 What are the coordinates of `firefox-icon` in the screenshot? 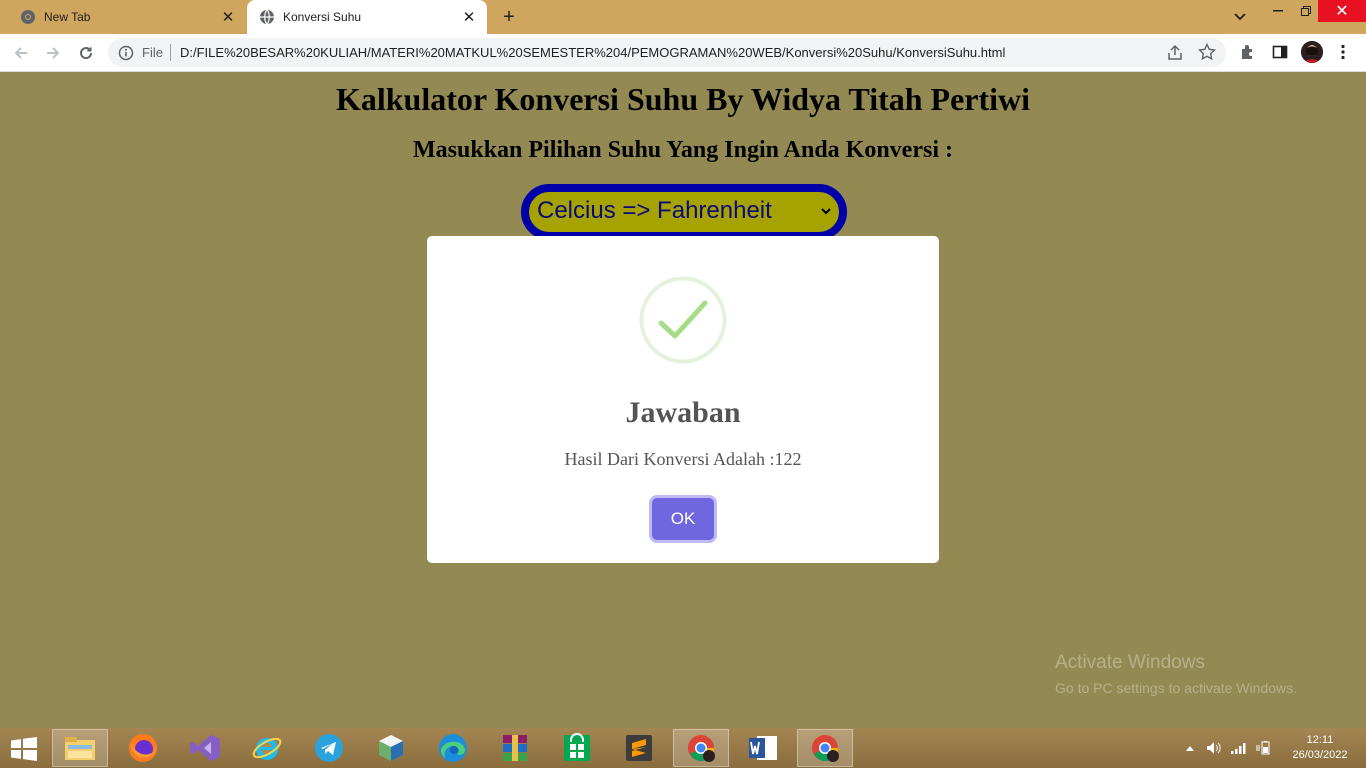 It's located at (143, 748).